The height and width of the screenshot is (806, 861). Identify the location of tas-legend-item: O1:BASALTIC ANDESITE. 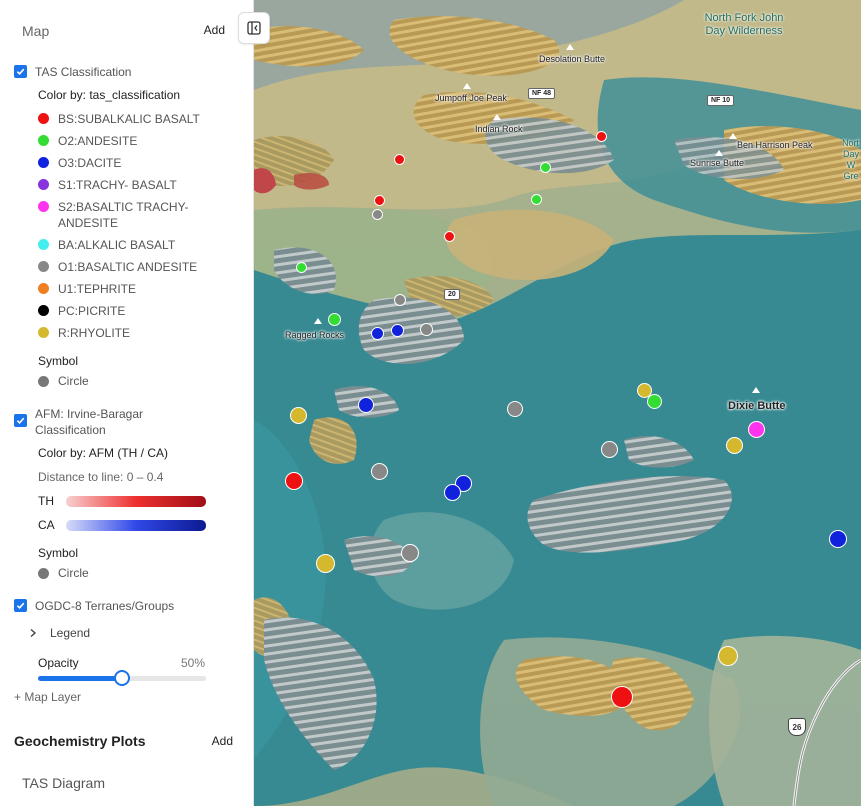
(128, 267).